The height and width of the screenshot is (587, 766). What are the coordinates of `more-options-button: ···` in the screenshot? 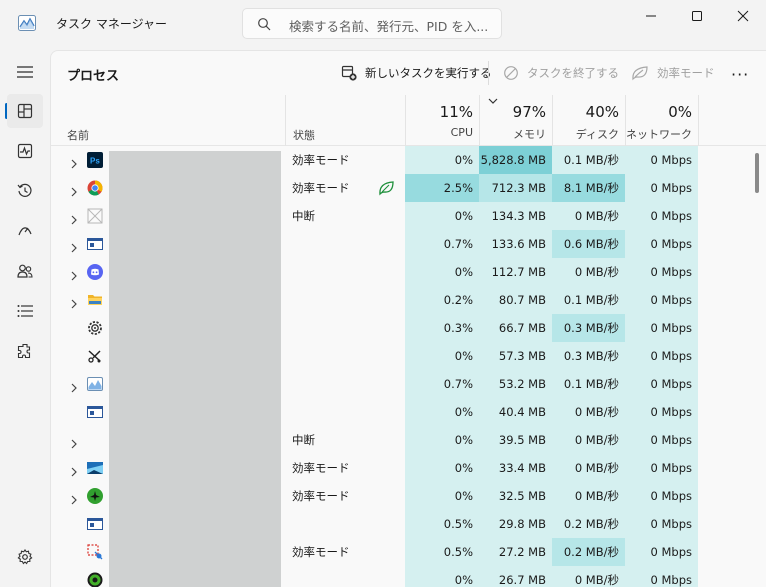 It's located at (740, 74).